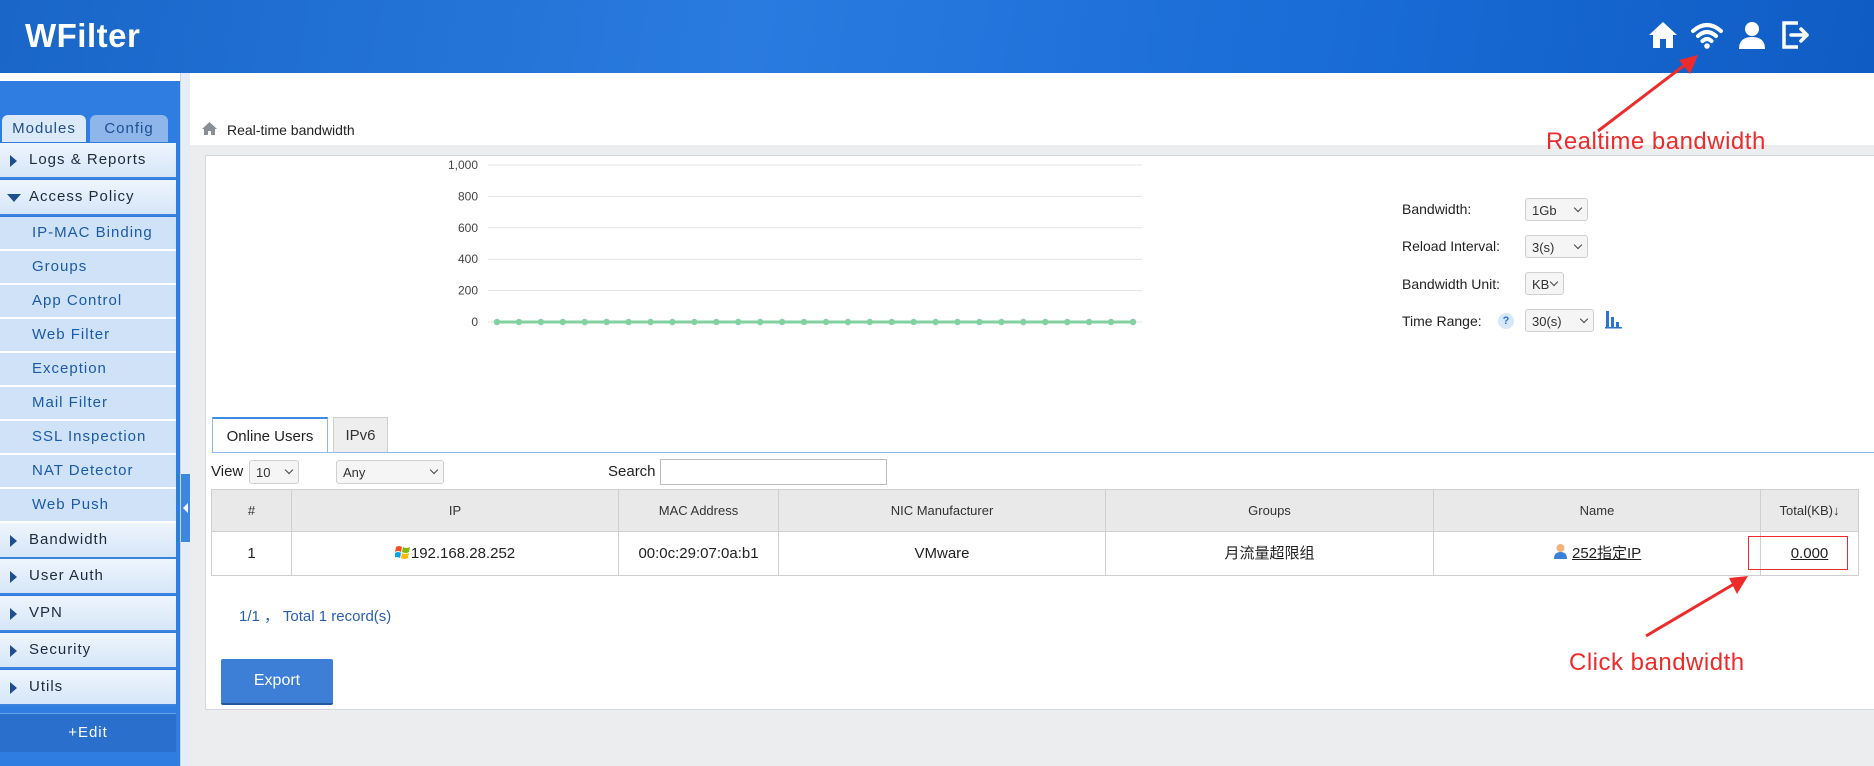 The height and width of the screenshot is (766, 1874). Describe the element at coordinates (1707, 35) in the screenshot. I see `wifi-icon` at that location.